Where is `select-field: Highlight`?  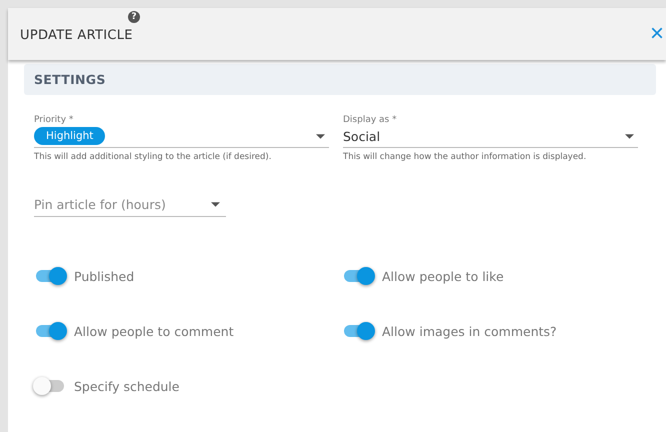
select-field: Highlight is located at coordinates (181, 136).